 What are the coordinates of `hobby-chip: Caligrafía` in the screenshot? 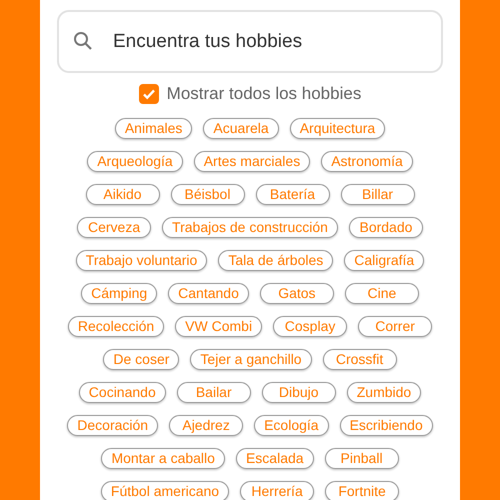 It's located at (384, 260).